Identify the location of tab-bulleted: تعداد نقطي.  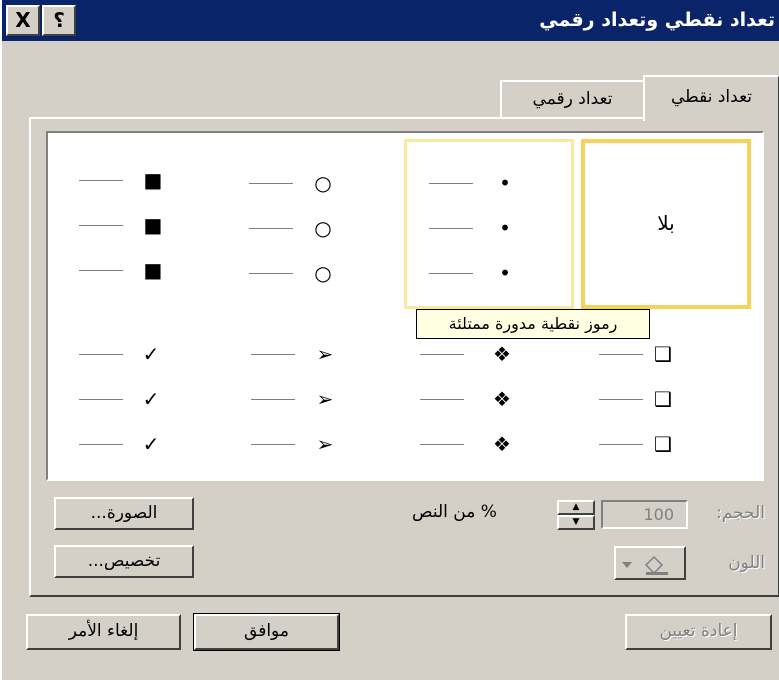
(711, 98).